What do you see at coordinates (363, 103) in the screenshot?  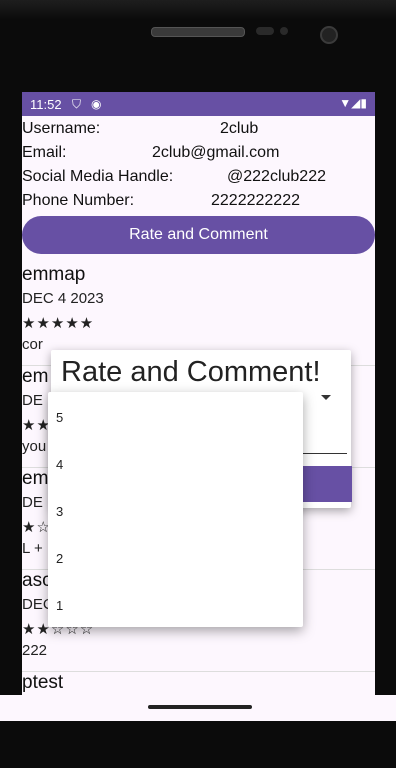 I see `battery-icon: ▮` at bounding box center [363, 103].